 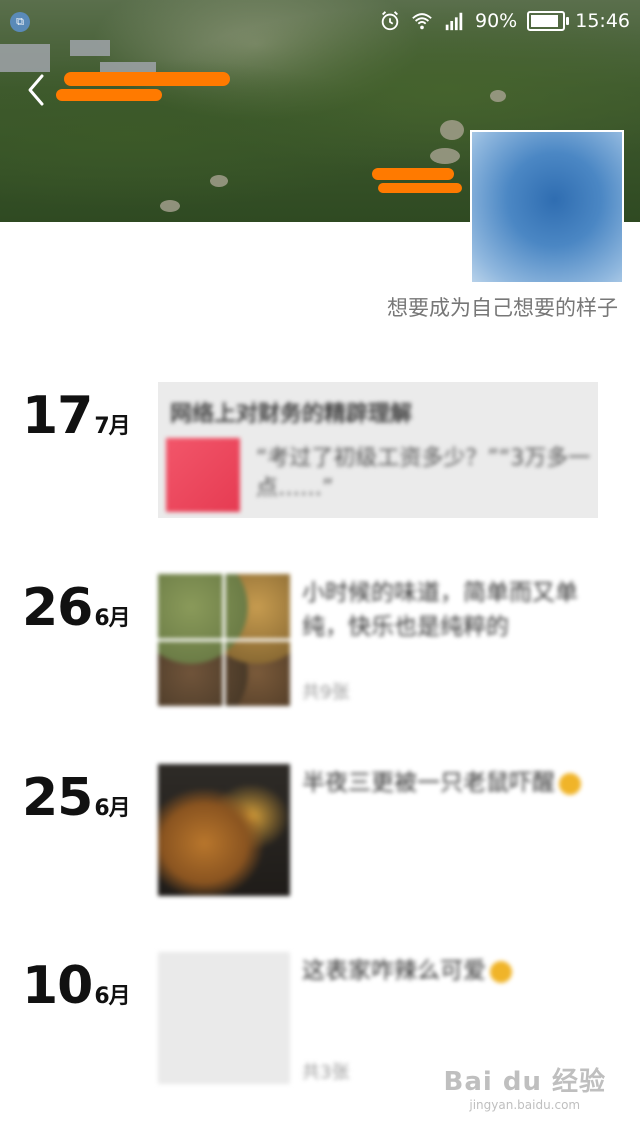 I want to click on post-date: 106月, so click(x=76, y=986).